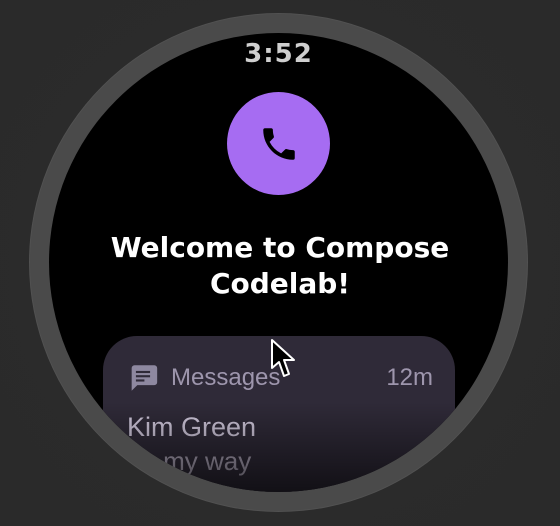  I want to click on card-header: Messages 12m, so click(279, 378).